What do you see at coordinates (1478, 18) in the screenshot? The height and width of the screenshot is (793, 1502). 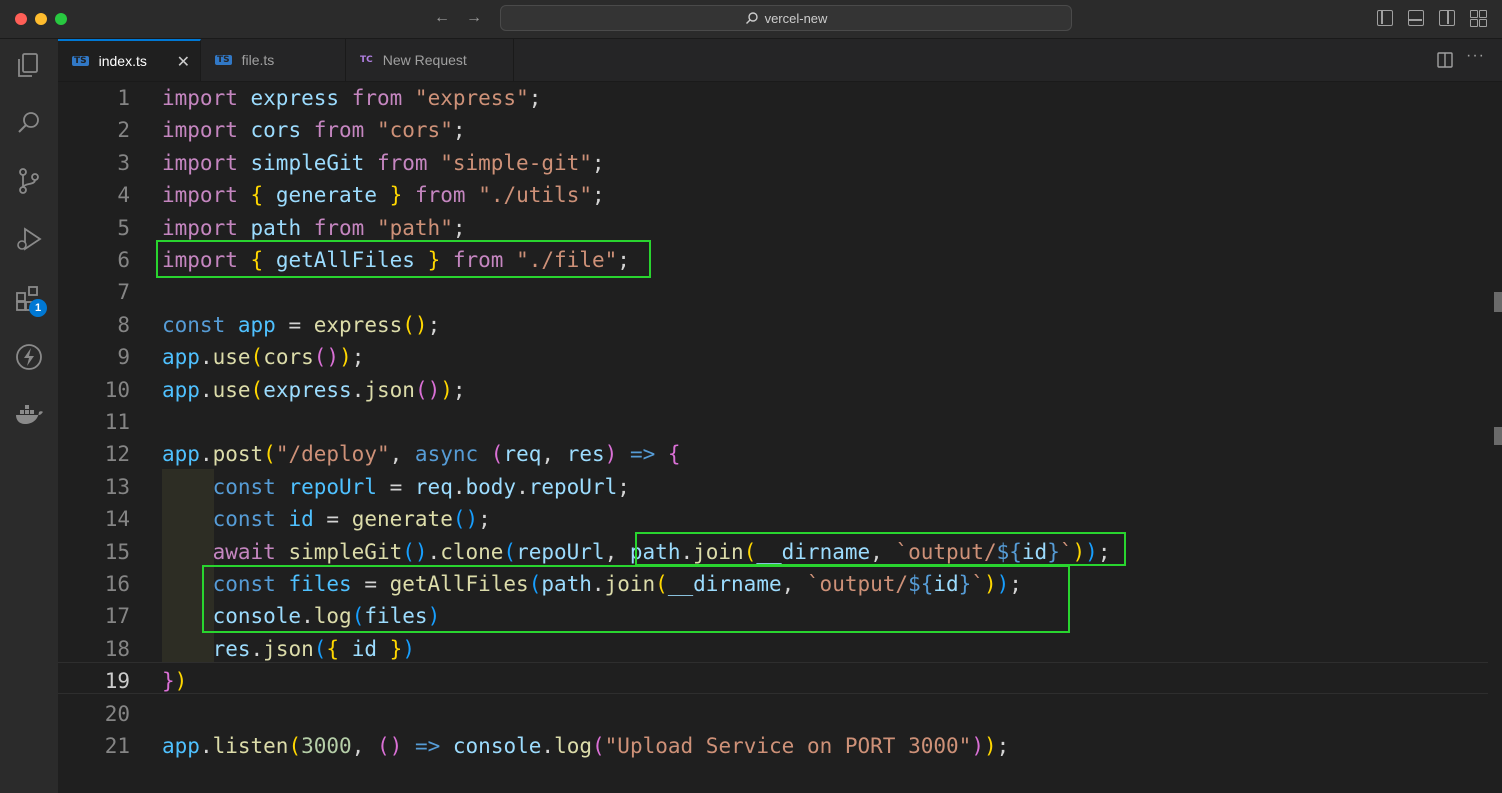 I see `customize-layout-icon` at bounding box center [1478, 18].